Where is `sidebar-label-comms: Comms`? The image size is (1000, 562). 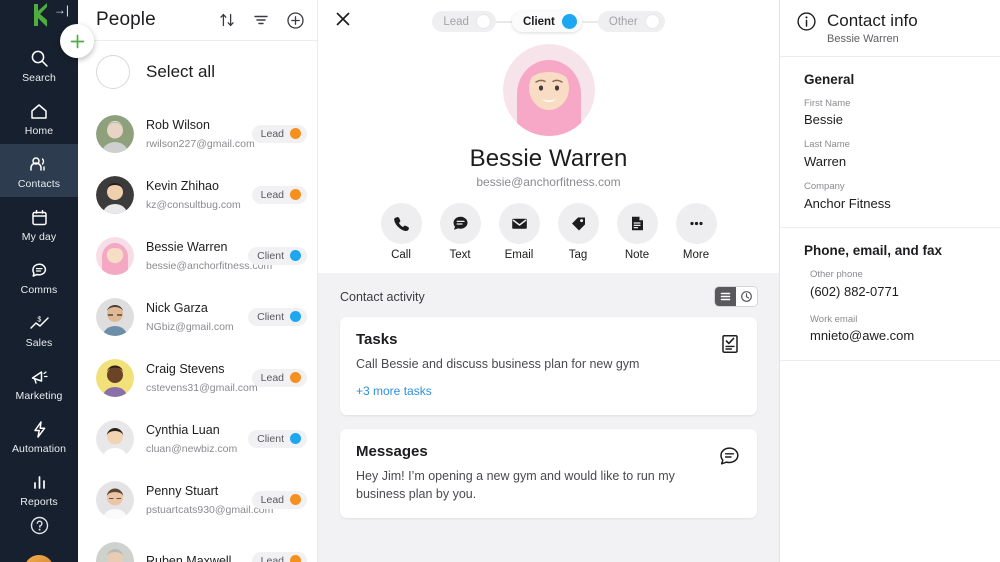 sidebar-label-comms: Comms is located at coordinates (39, 290).